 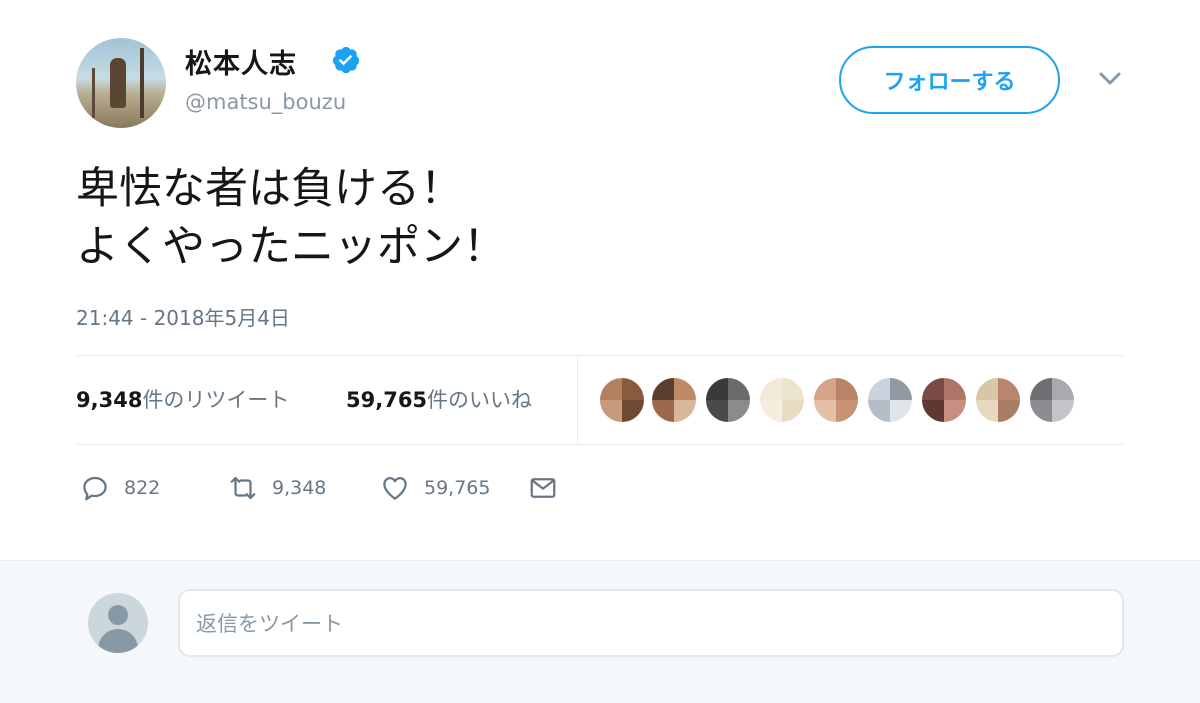 What do you see at coordinates (395, 488) in the screenshot?
I see `like-icon` at bounding box center [395, 488].